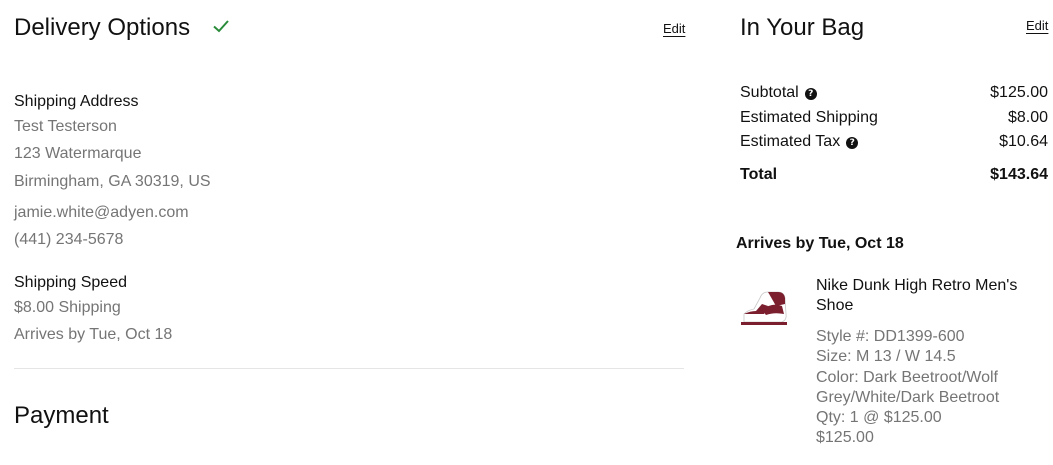 The image size is (1053, 465). Describe the element at coordinates (76, 101) in the screenshot. I see `shipping-address-label: Shipping Address` at that location.